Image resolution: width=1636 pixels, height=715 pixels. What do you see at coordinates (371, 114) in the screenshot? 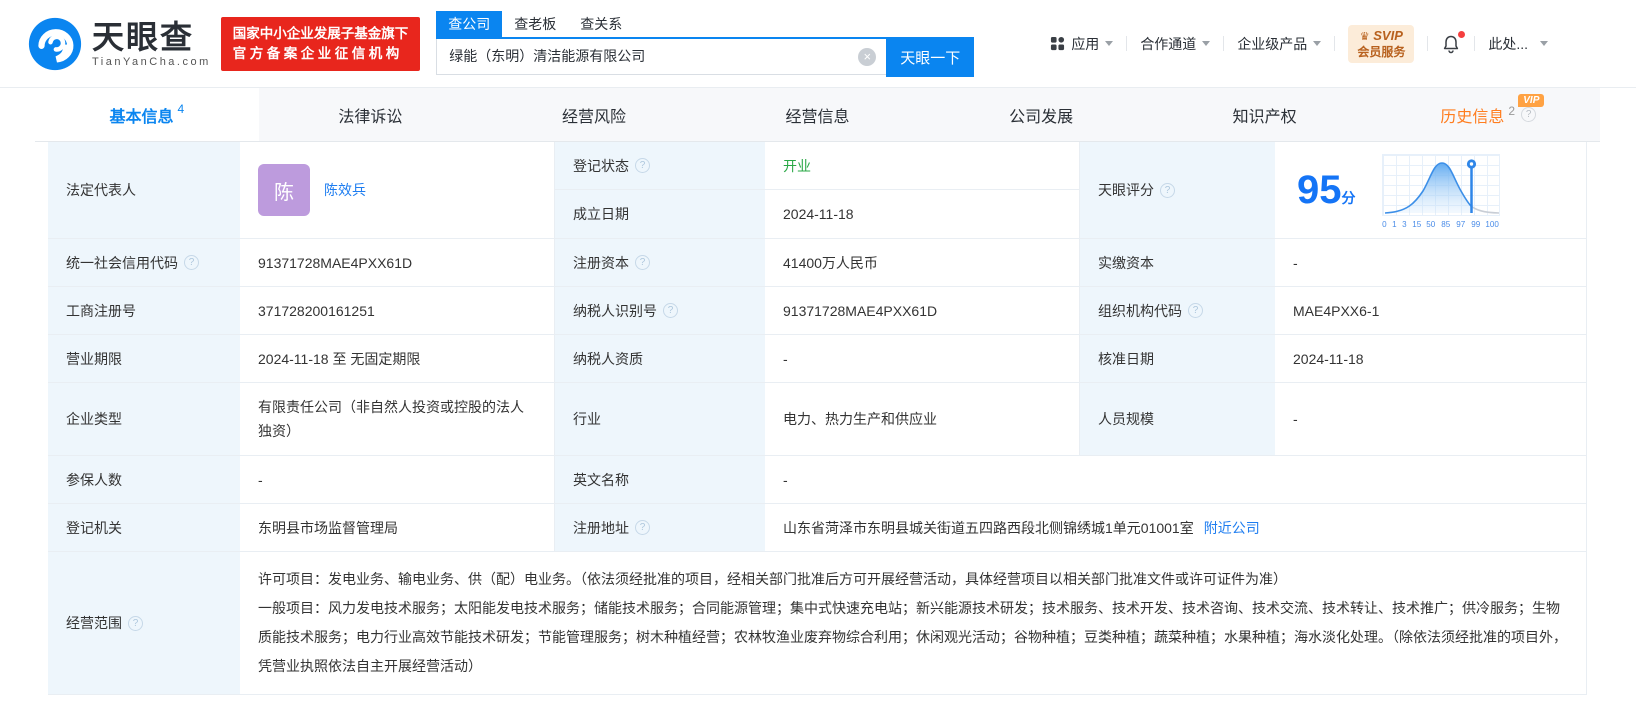
I see `tab-legal-proceedings: 法律诉讼` at bounding box center [371, 114].